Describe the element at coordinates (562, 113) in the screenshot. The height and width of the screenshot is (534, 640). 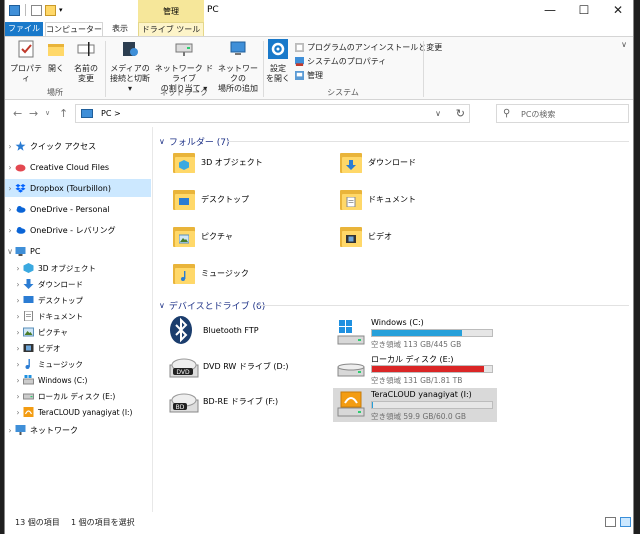
I see `search-box: ⚲ PCの検索` at that location.